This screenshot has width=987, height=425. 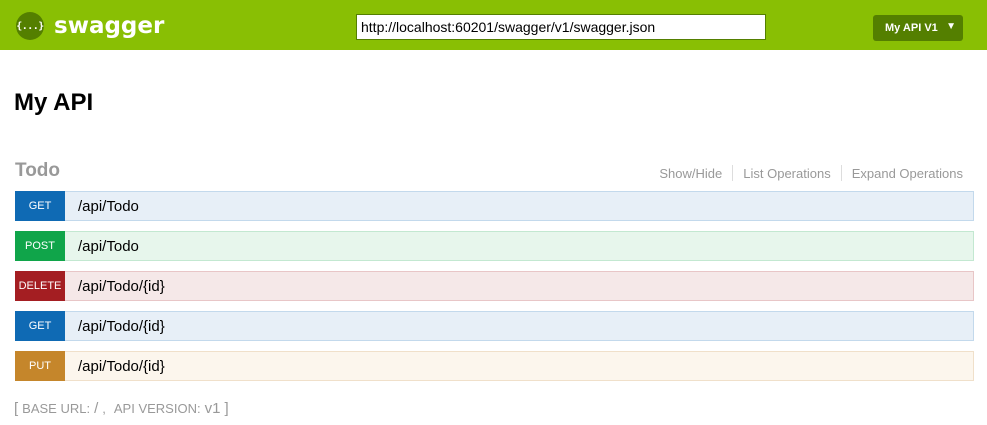 What do you see at coordinates (96, 408) in the screenshot?
I see `base-url-value: /` at bounding box center [96, 408].